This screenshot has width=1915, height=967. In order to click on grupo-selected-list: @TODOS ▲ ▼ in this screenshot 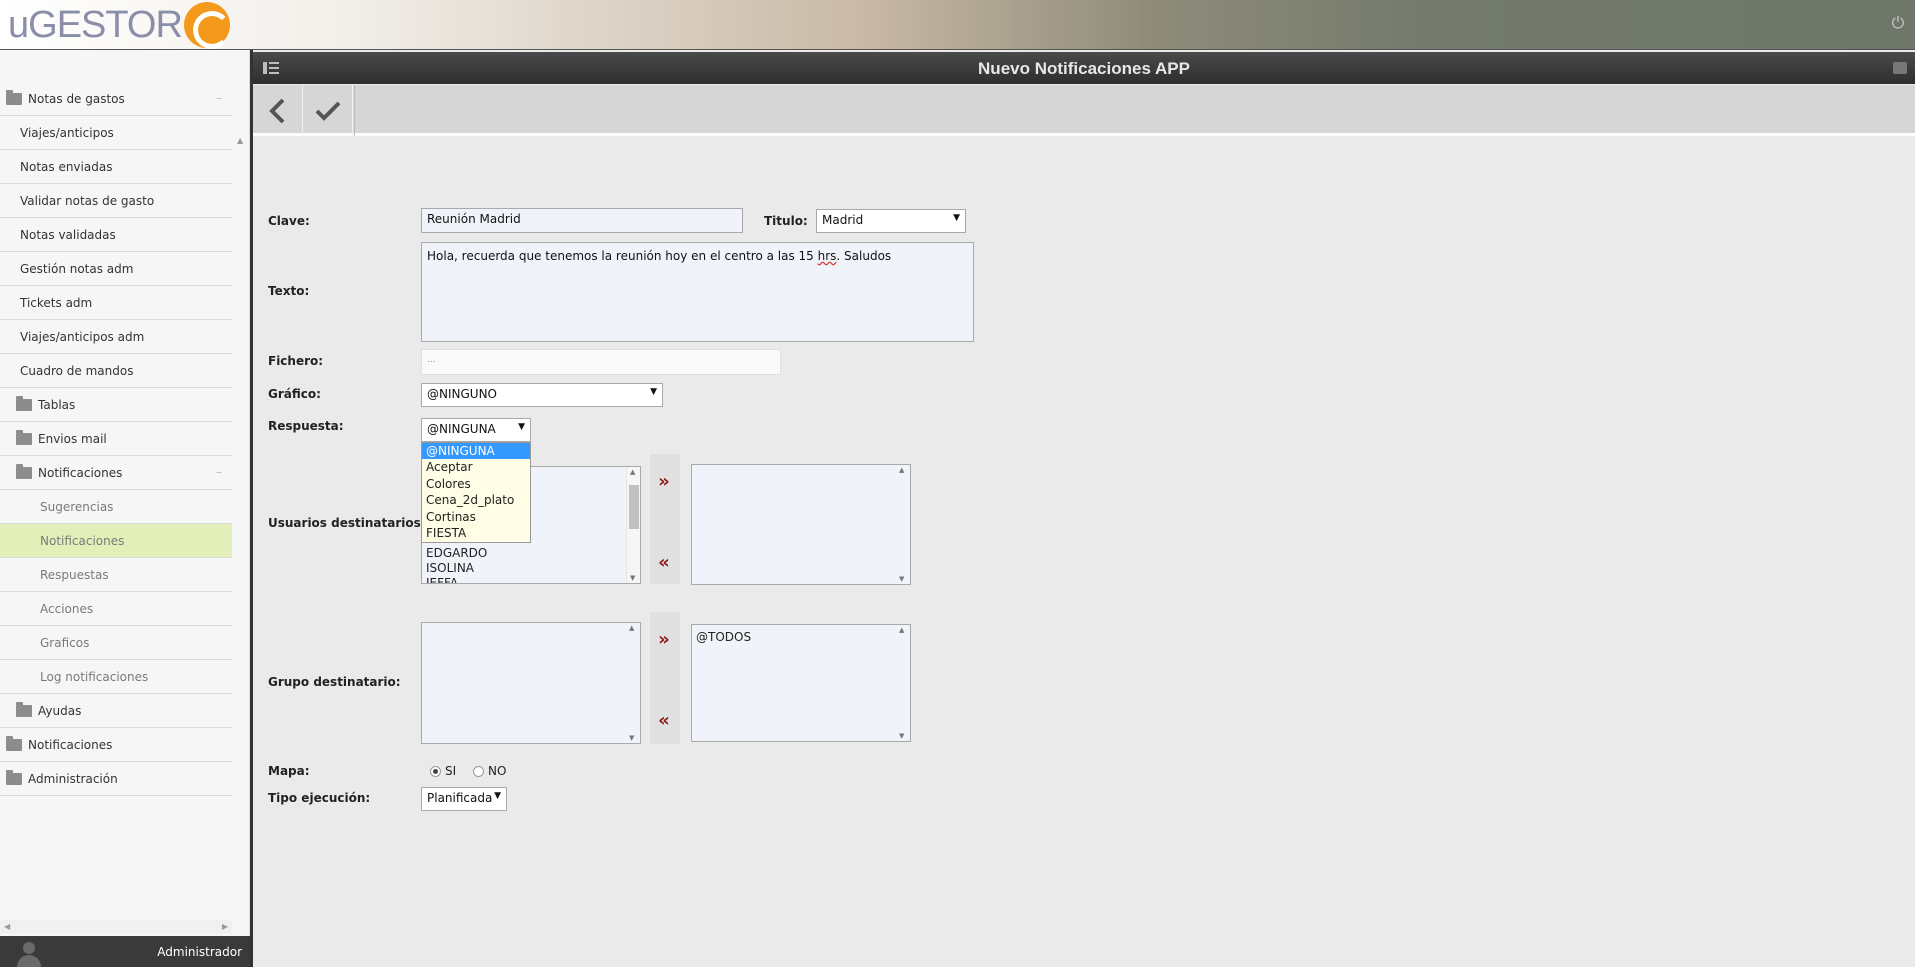, I will do `click(801, 683)`.